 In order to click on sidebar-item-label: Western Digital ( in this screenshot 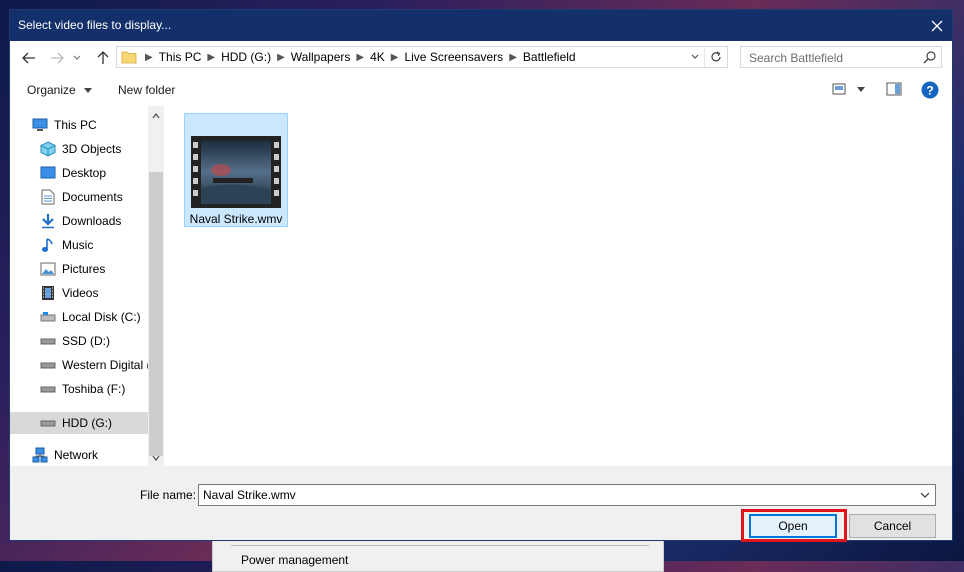, I will do `click(105, 365)`.